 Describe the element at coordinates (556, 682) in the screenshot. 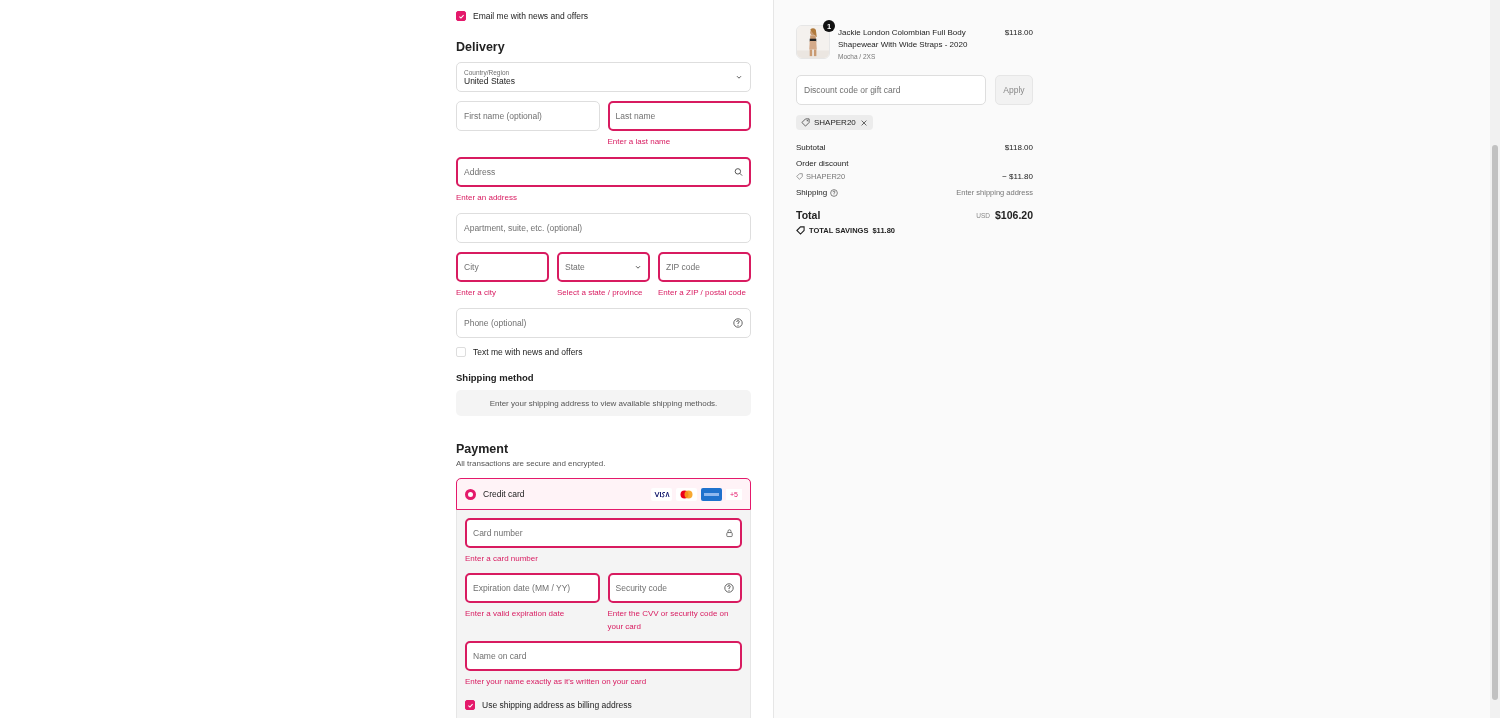

I see `error-message: Enter your name exactly as it's written on your card` at that location.